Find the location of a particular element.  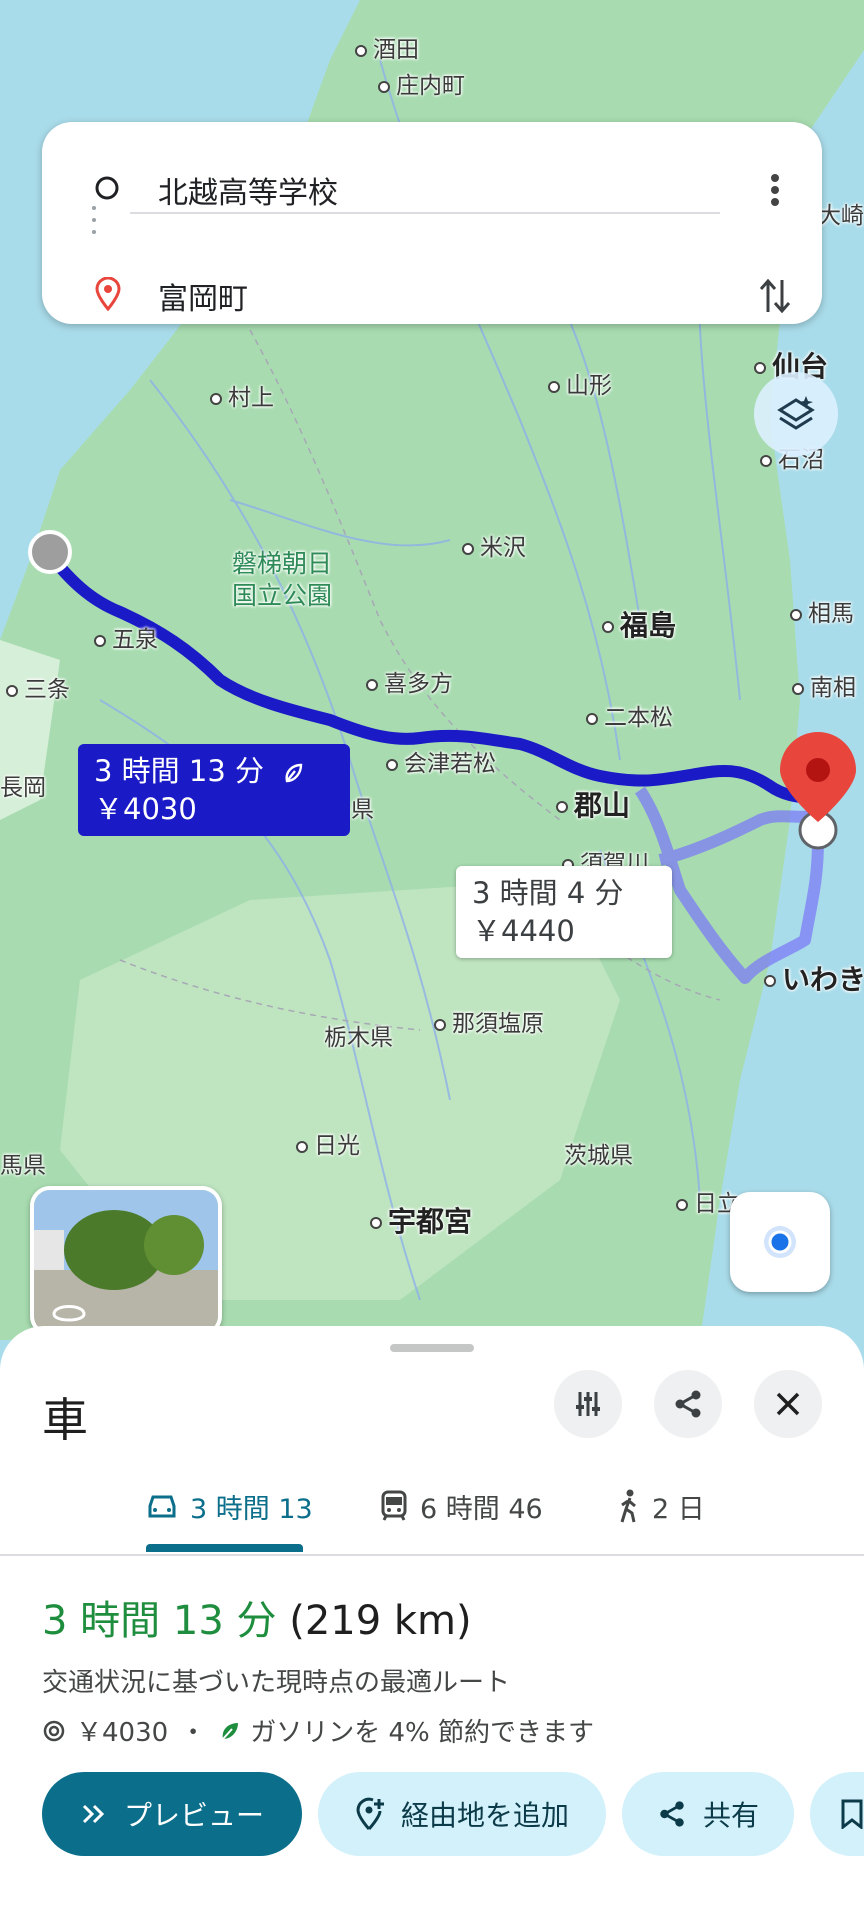

origin-marker is located at coordinates (50, 552).